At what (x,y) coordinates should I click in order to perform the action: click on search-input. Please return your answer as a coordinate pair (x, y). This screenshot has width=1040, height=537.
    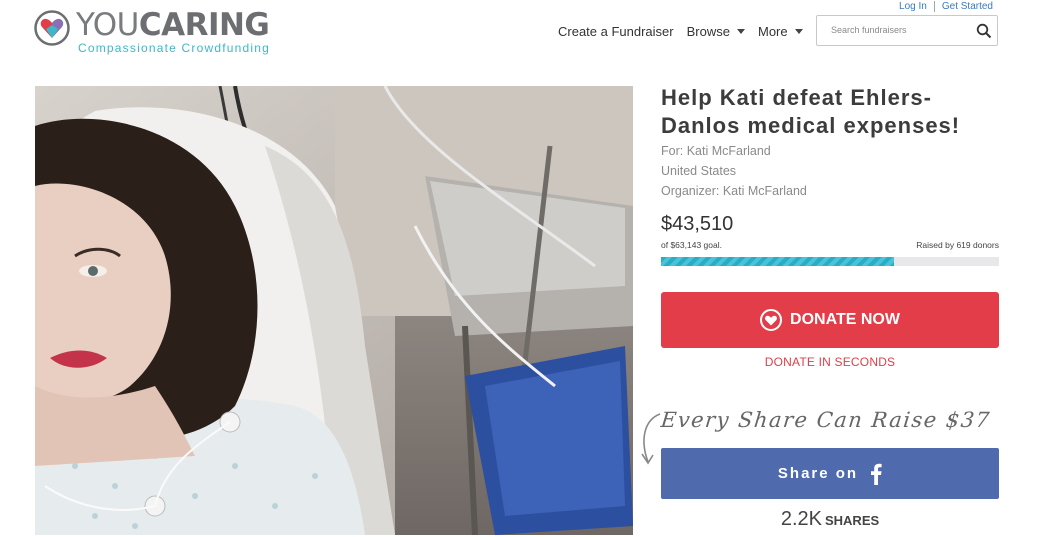
    Looking at the image, I should click on (901, 30).